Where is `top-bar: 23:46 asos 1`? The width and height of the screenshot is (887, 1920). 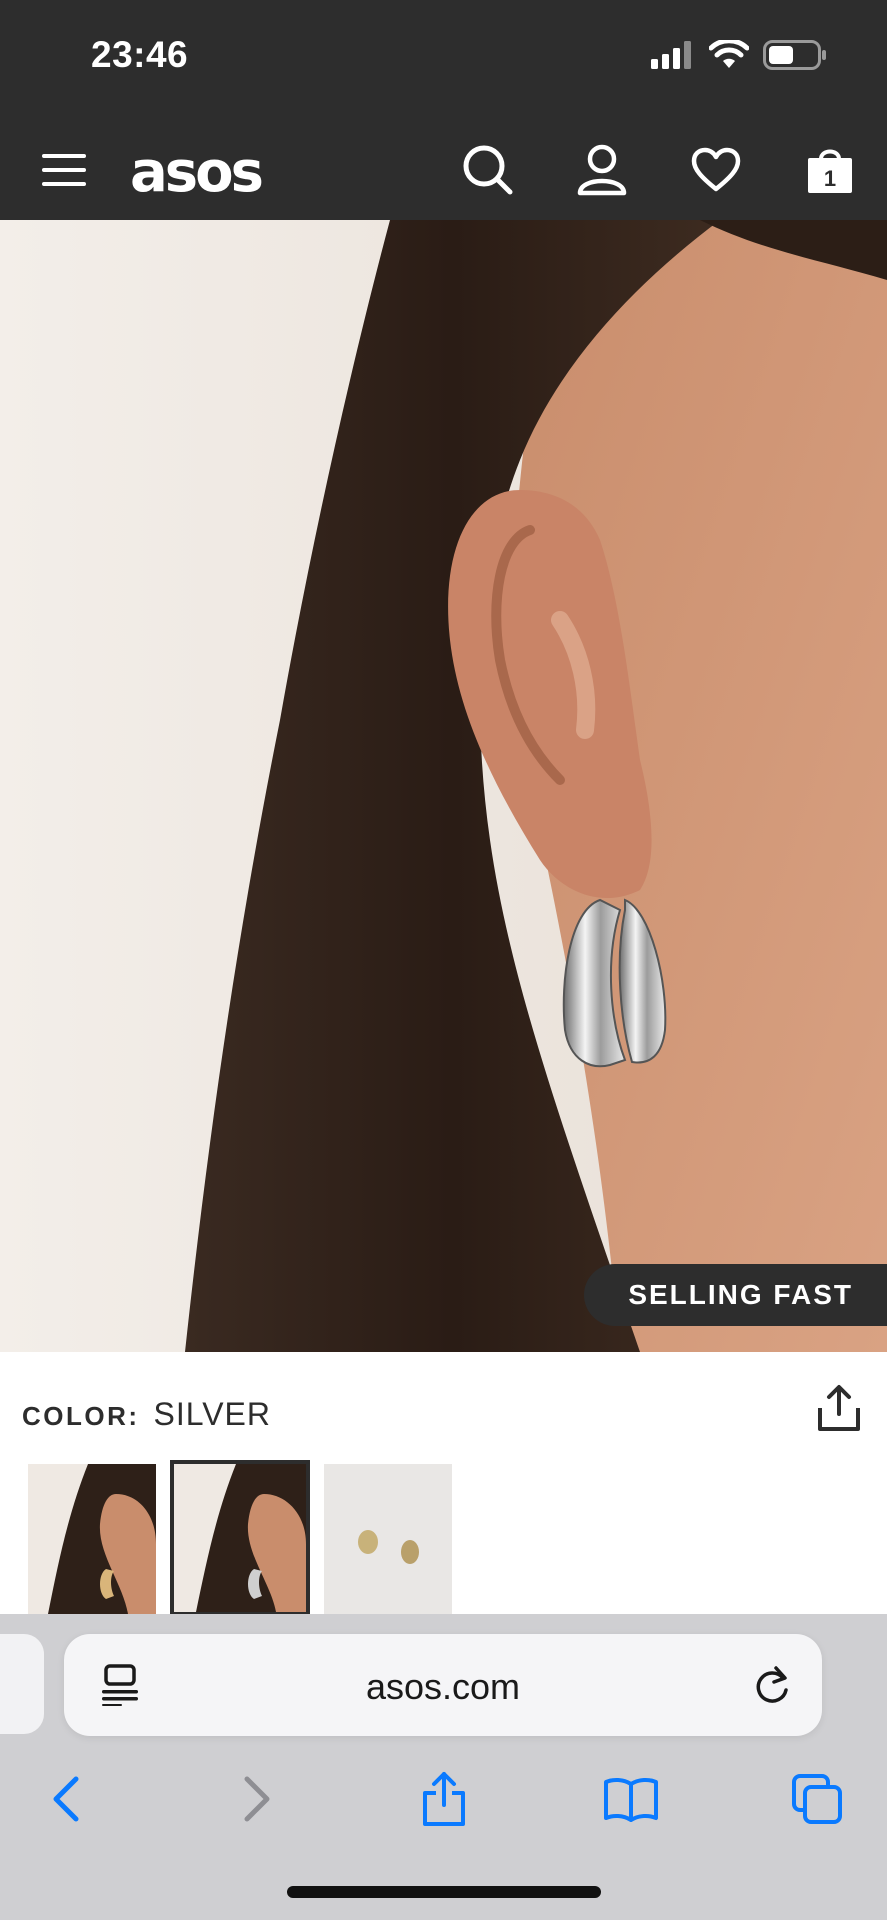
top-bar: 23:46 asos 1 is located at coordinates (443, 110).